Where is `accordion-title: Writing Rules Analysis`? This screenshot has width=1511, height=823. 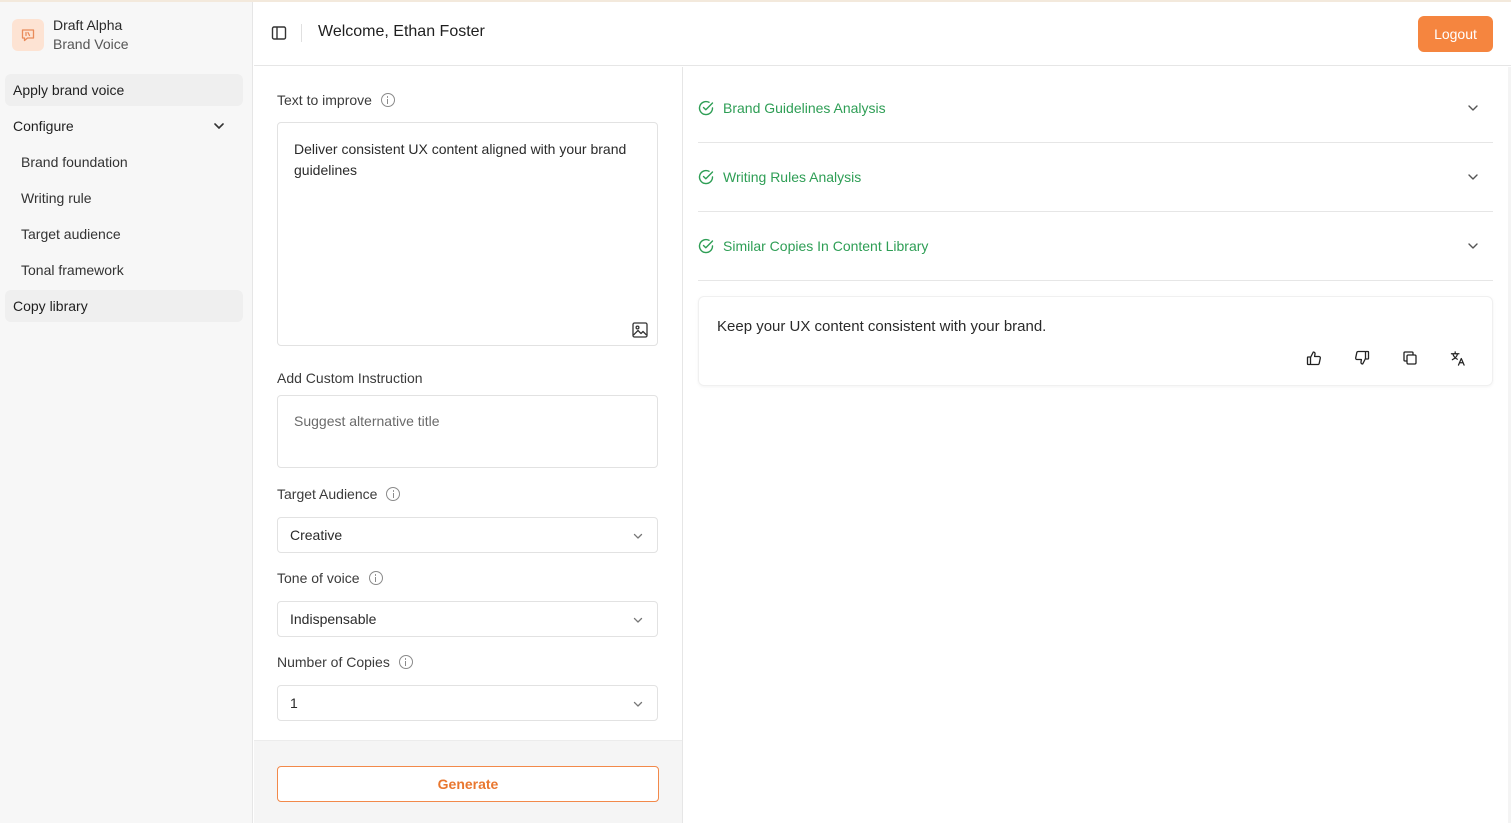 accordion-title: Writing Rules Analysis is located at coordinates (792, 177).